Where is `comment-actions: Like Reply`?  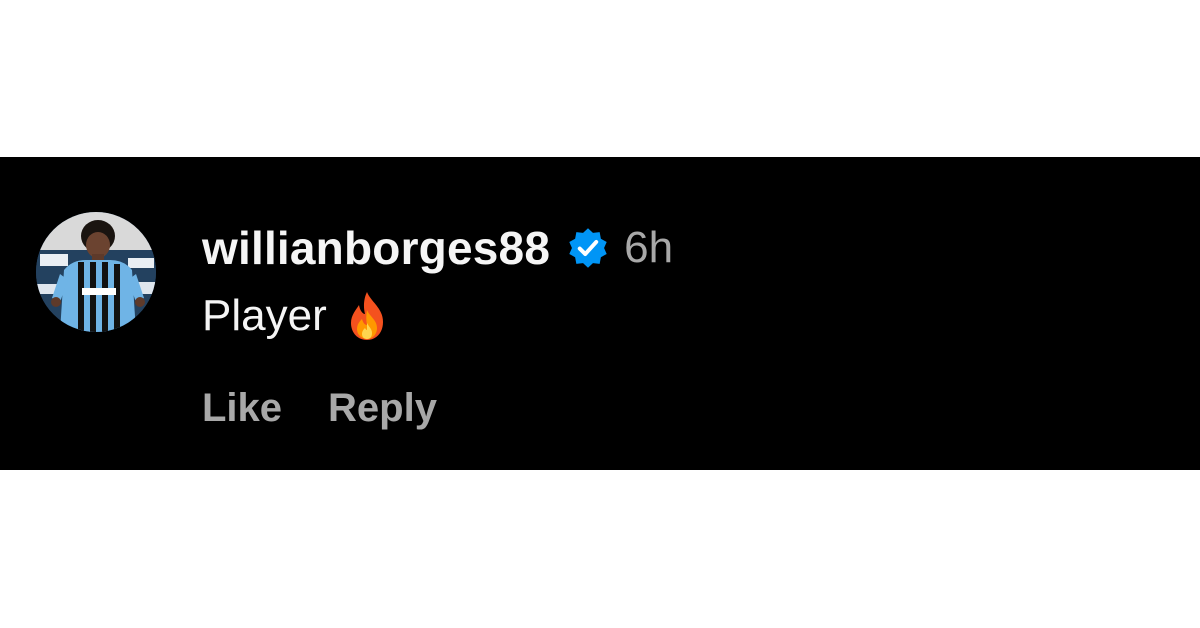 comment-actions: Like Reply is located at coordinates (319, 408).